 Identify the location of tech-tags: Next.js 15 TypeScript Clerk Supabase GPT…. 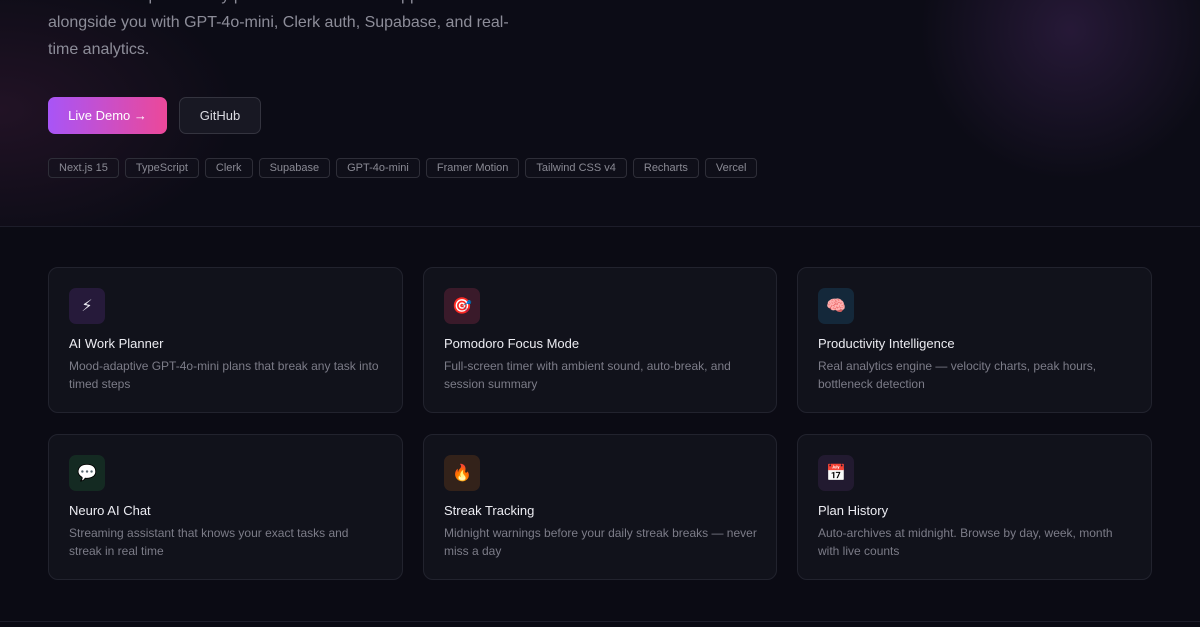
(403, 168).